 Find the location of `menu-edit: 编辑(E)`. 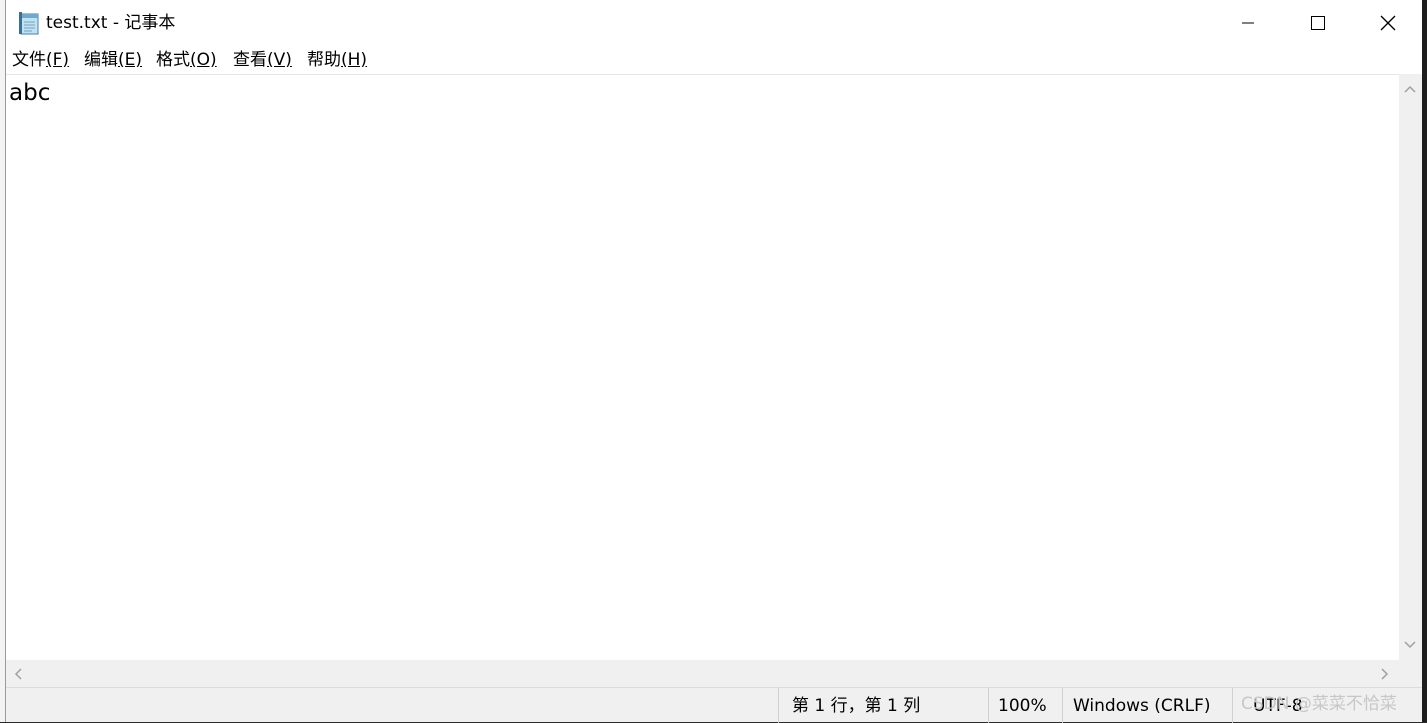

menu-edit: 编辑(E) is located at coordinates (113, 60).